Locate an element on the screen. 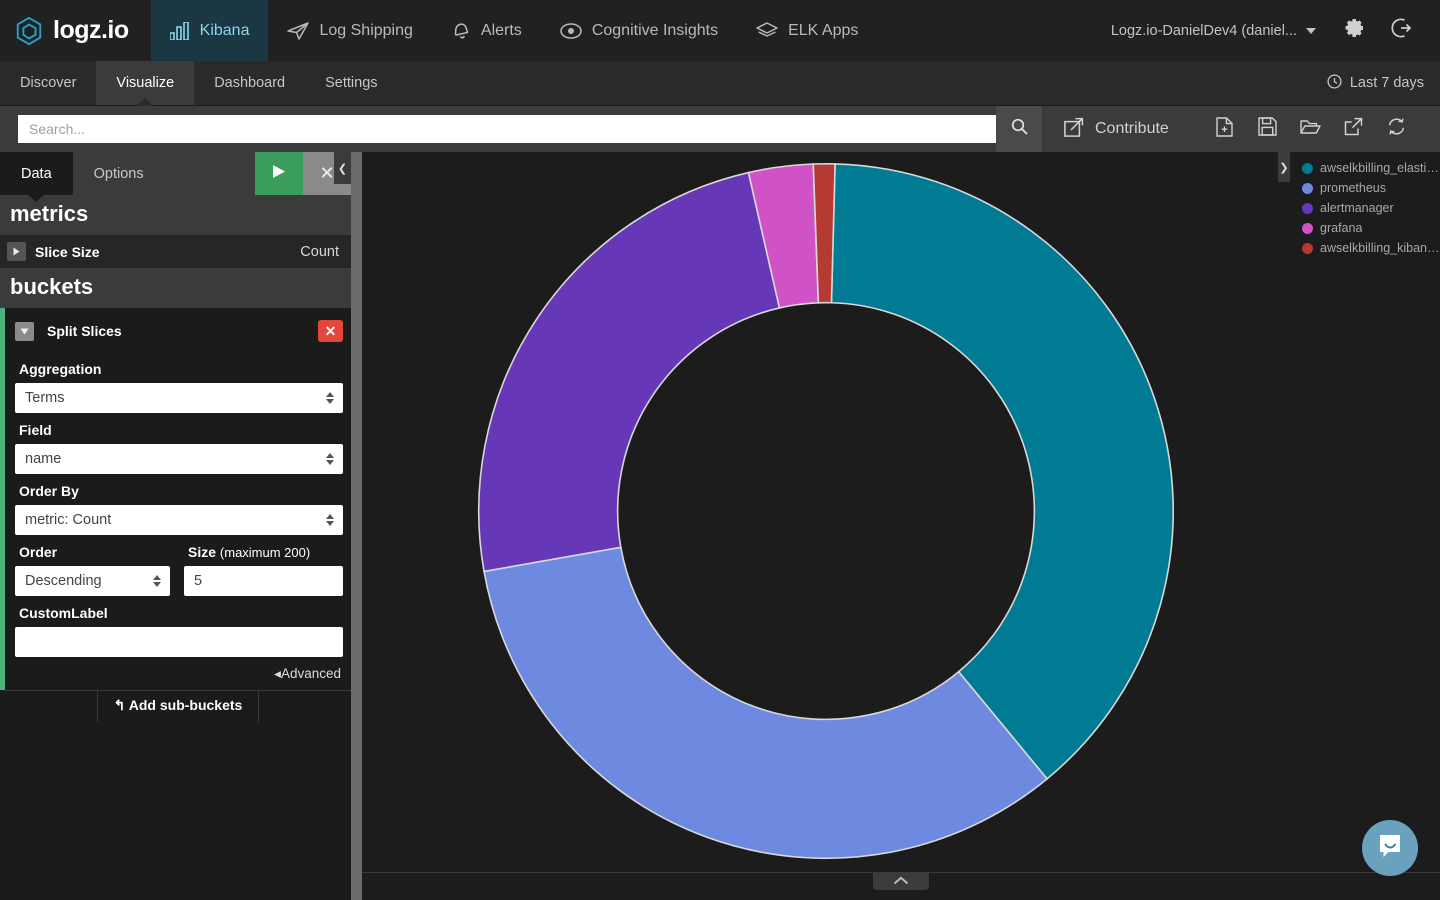  legend-item: alertmanager is located at coordinates (1371, 208).